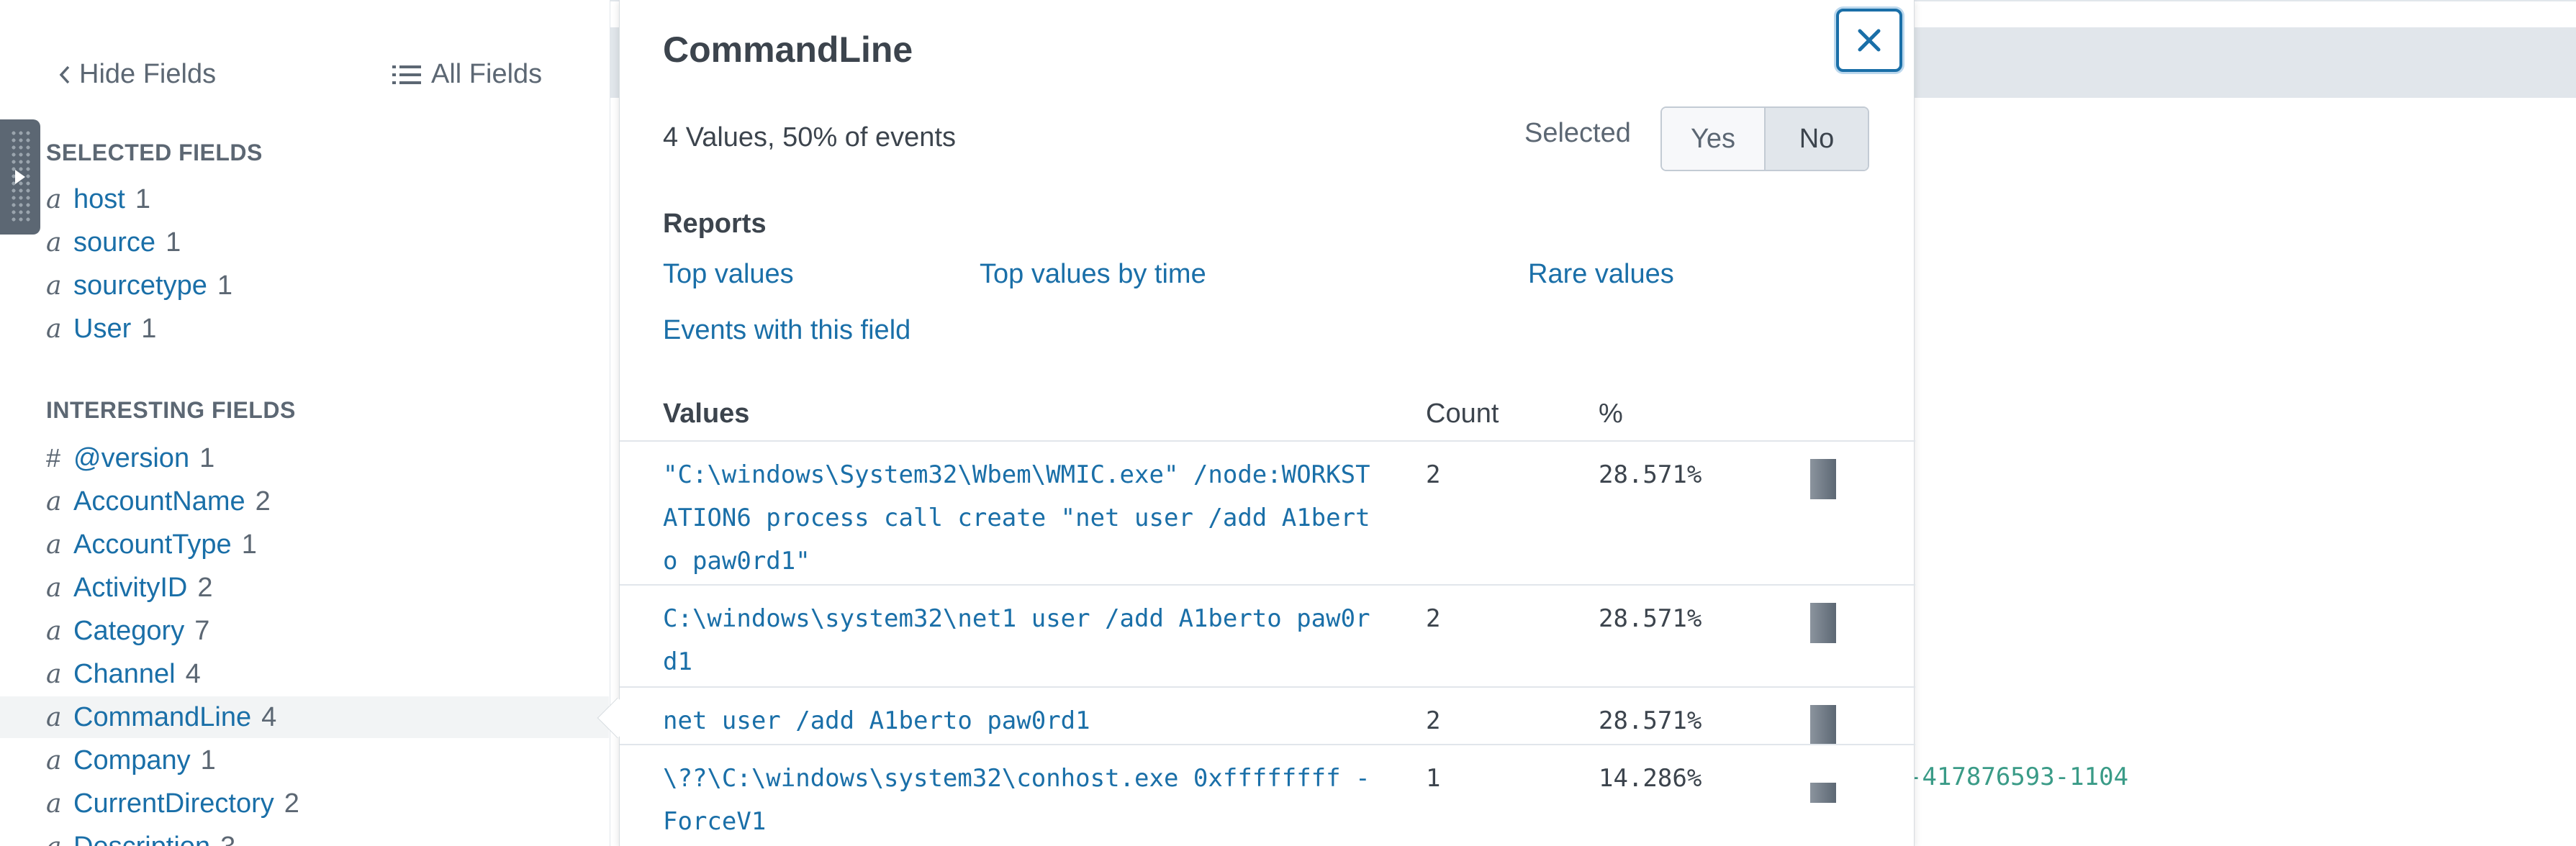 The image size is (2576, 846). What do you see at coordinates (1023, 720) in the screenshot?
I see `value-link: net user /add A1berto paw0rd1` at bounding box center [1023, 720].